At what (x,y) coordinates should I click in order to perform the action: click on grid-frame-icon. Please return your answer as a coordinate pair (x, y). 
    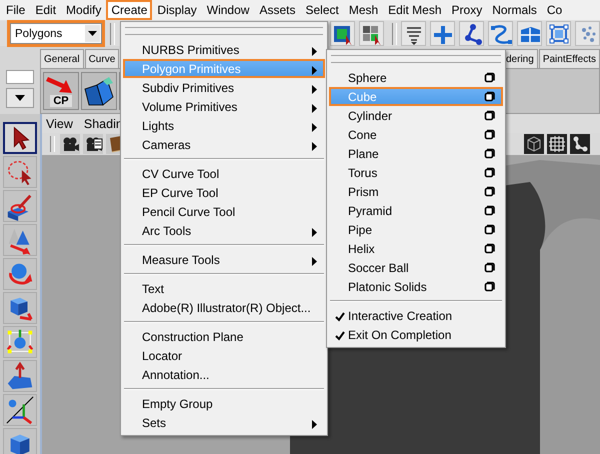
    Looking at the image, I should click on (557, 144).